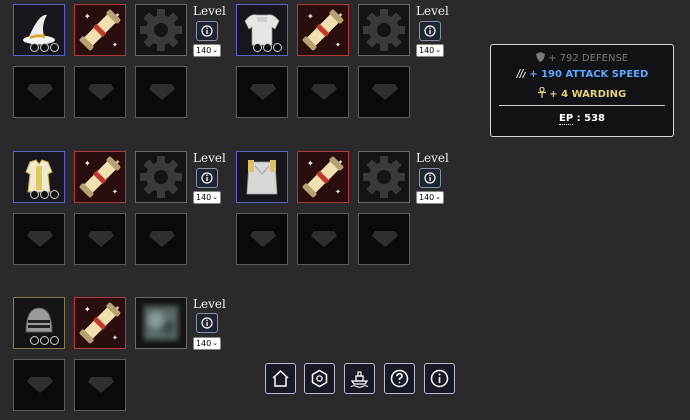 Image resolution: width=690 pixels, height=420 pixels. I want to click on about-button, so click(439, 378).